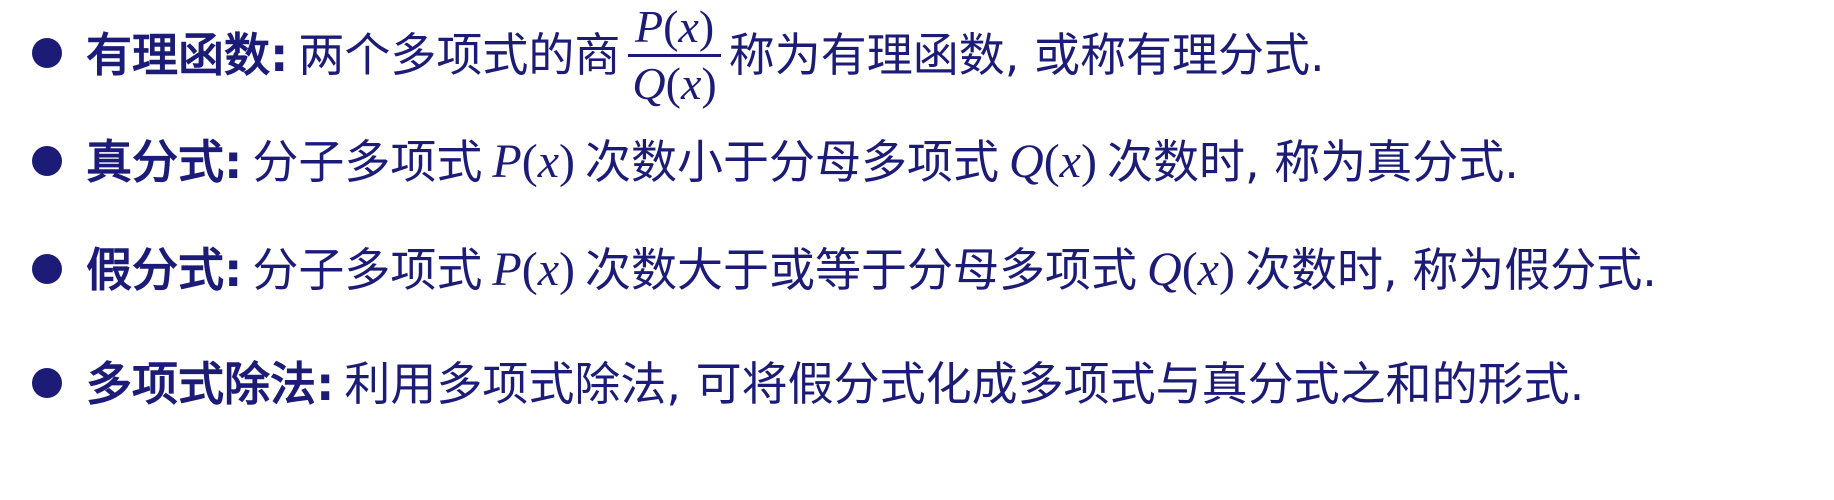 The image size is (1834, 500). What do you see at coordinates (674, 26) in the screenshot?
I see `fraction-numerator: P(x)` at bounding box center [674, 26].